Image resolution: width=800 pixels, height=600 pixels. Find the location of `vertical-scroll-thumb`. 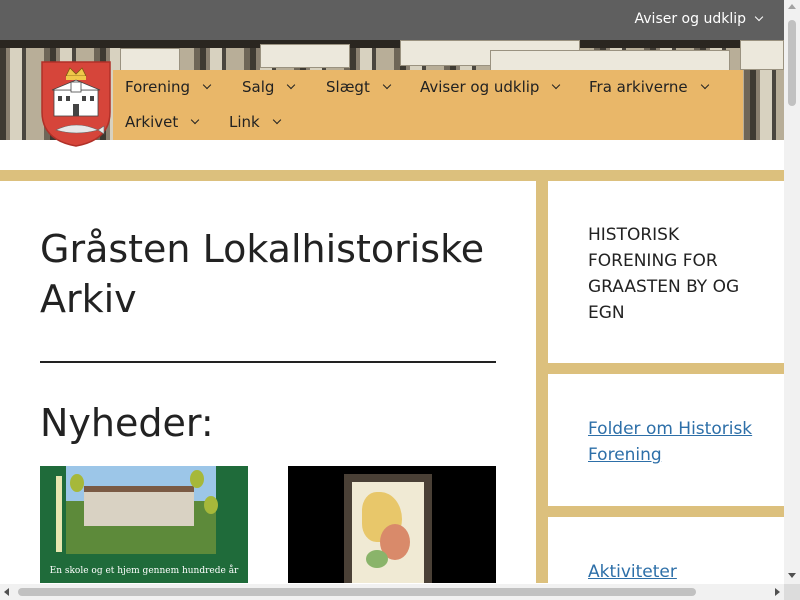

vertical-scroll-thumb is located at coordinates (792, 63).